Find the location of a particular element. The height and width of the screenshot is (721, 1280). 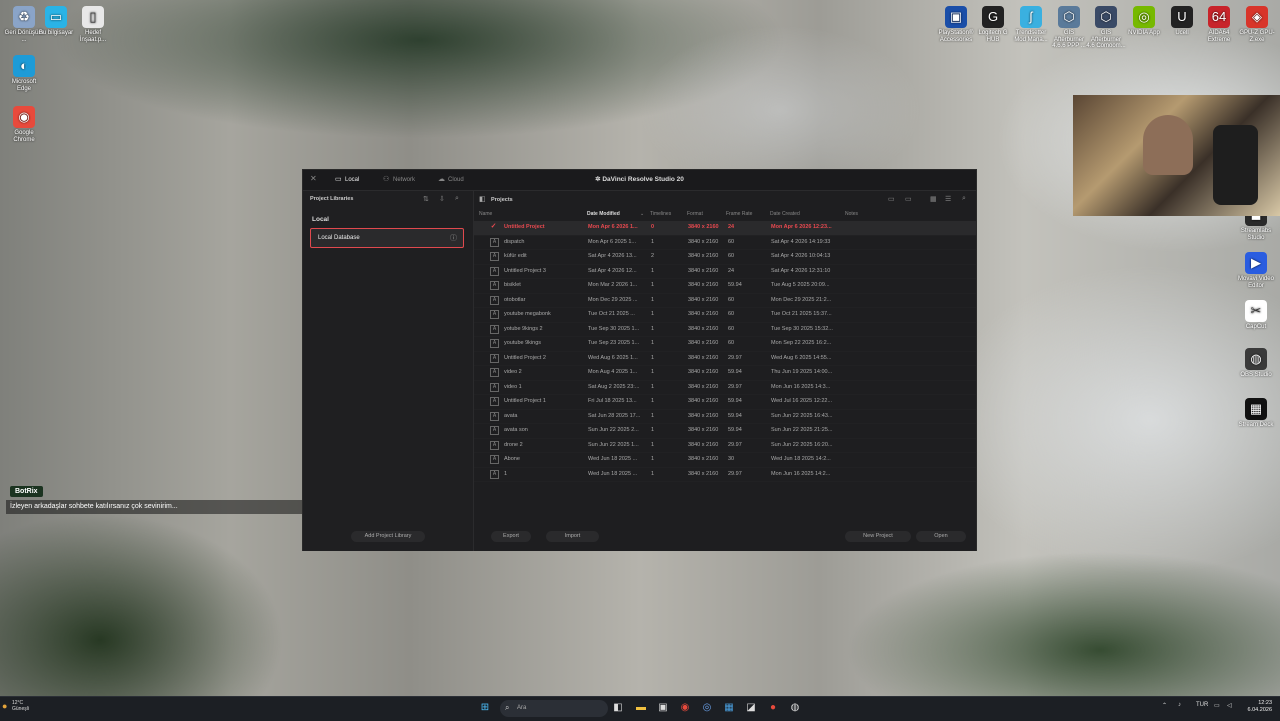

import-library-icon: ⇩ is located at coordinates (442, 199).